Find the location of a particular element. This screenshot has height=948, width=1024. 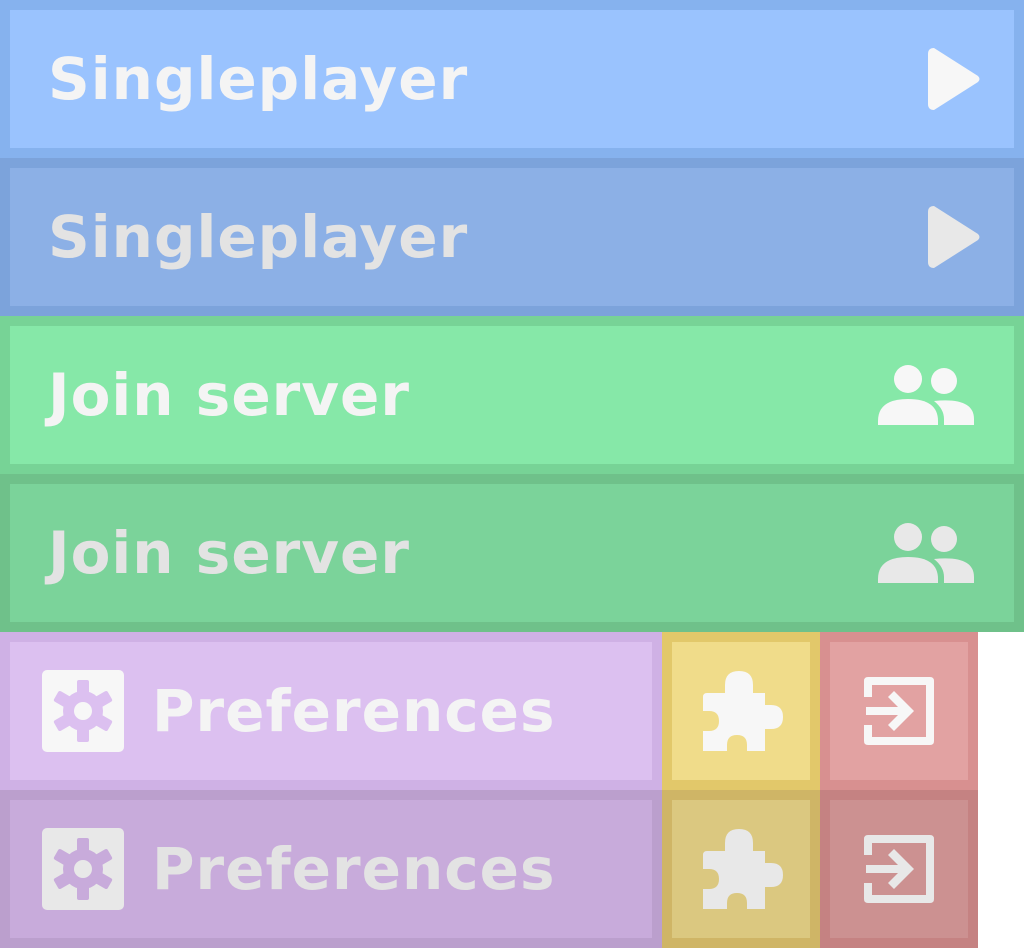

exit-button is located at coordinates (899, 711).